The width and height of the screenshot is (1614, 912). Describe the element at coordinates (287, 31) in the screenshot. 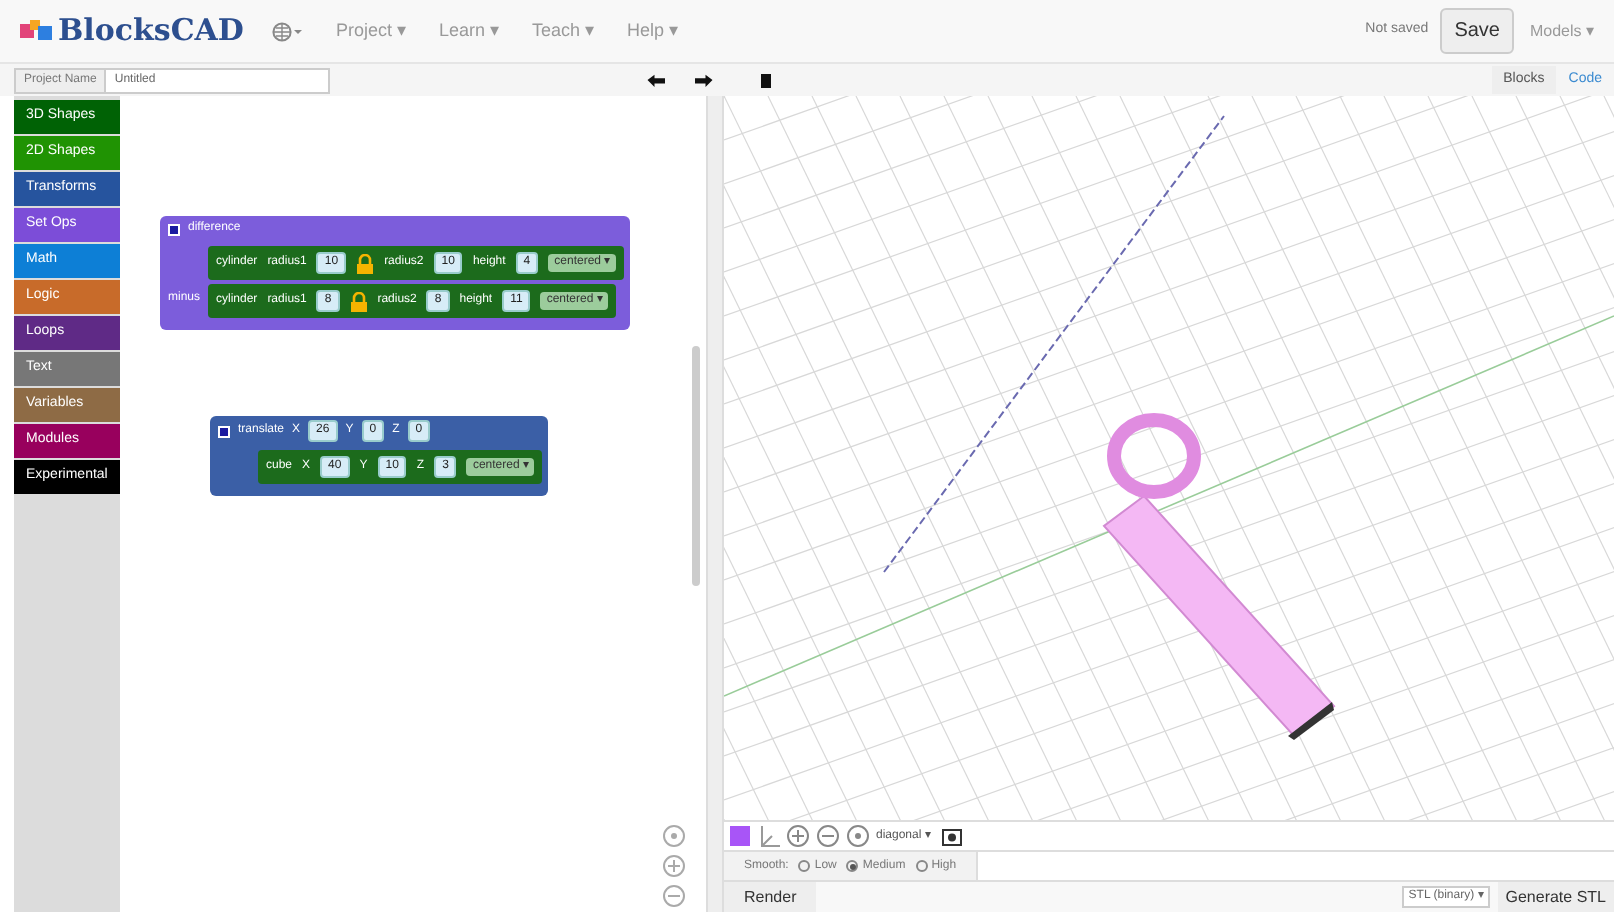

I see `globe-icon` at that location.